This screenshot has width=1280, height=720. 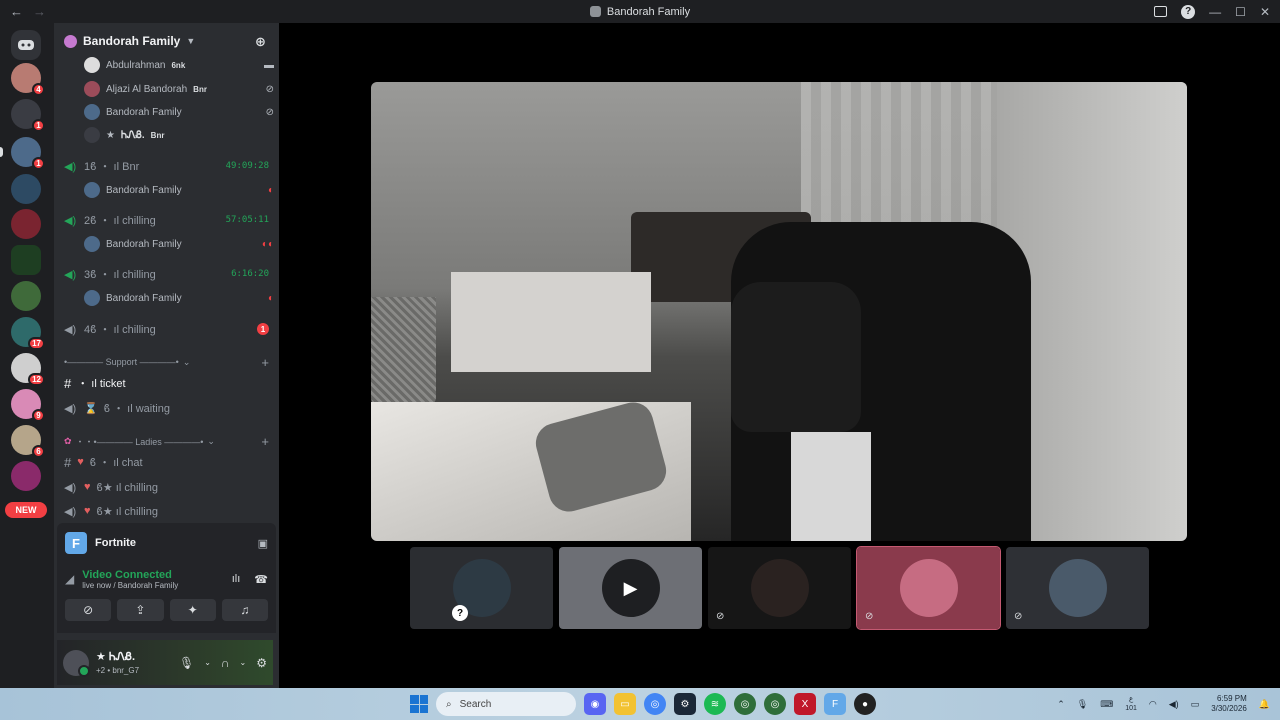 What do you see at coordinates (630, 588) in the screenshot?
I see `participant-tile: ▶` at bounding box center [630, 588].